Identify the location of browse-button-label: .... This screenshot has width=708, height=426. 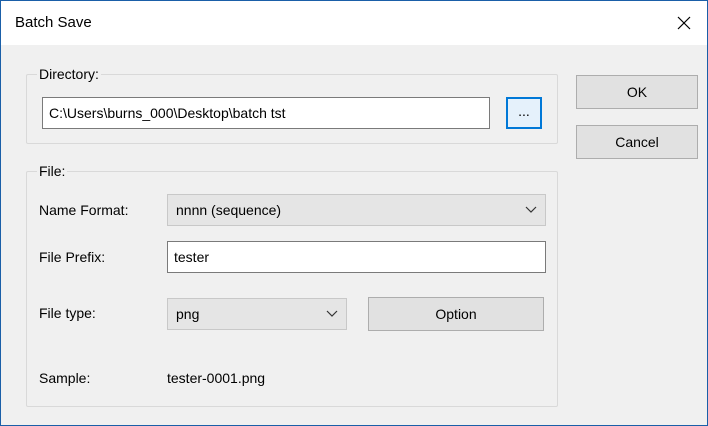
(524, 111).